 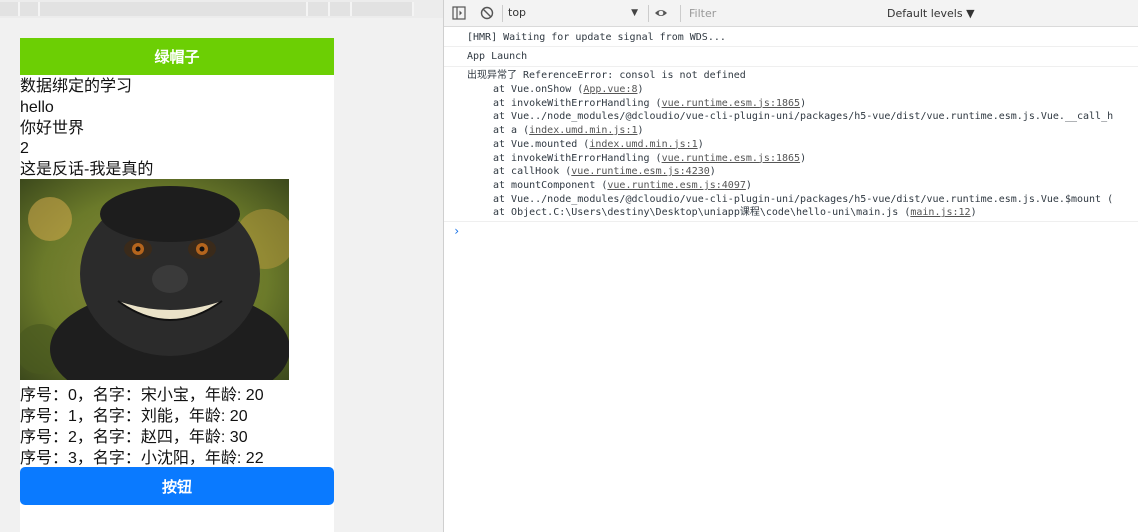 I want to click on text-world: 你好世界, so click(x=52, y=128).